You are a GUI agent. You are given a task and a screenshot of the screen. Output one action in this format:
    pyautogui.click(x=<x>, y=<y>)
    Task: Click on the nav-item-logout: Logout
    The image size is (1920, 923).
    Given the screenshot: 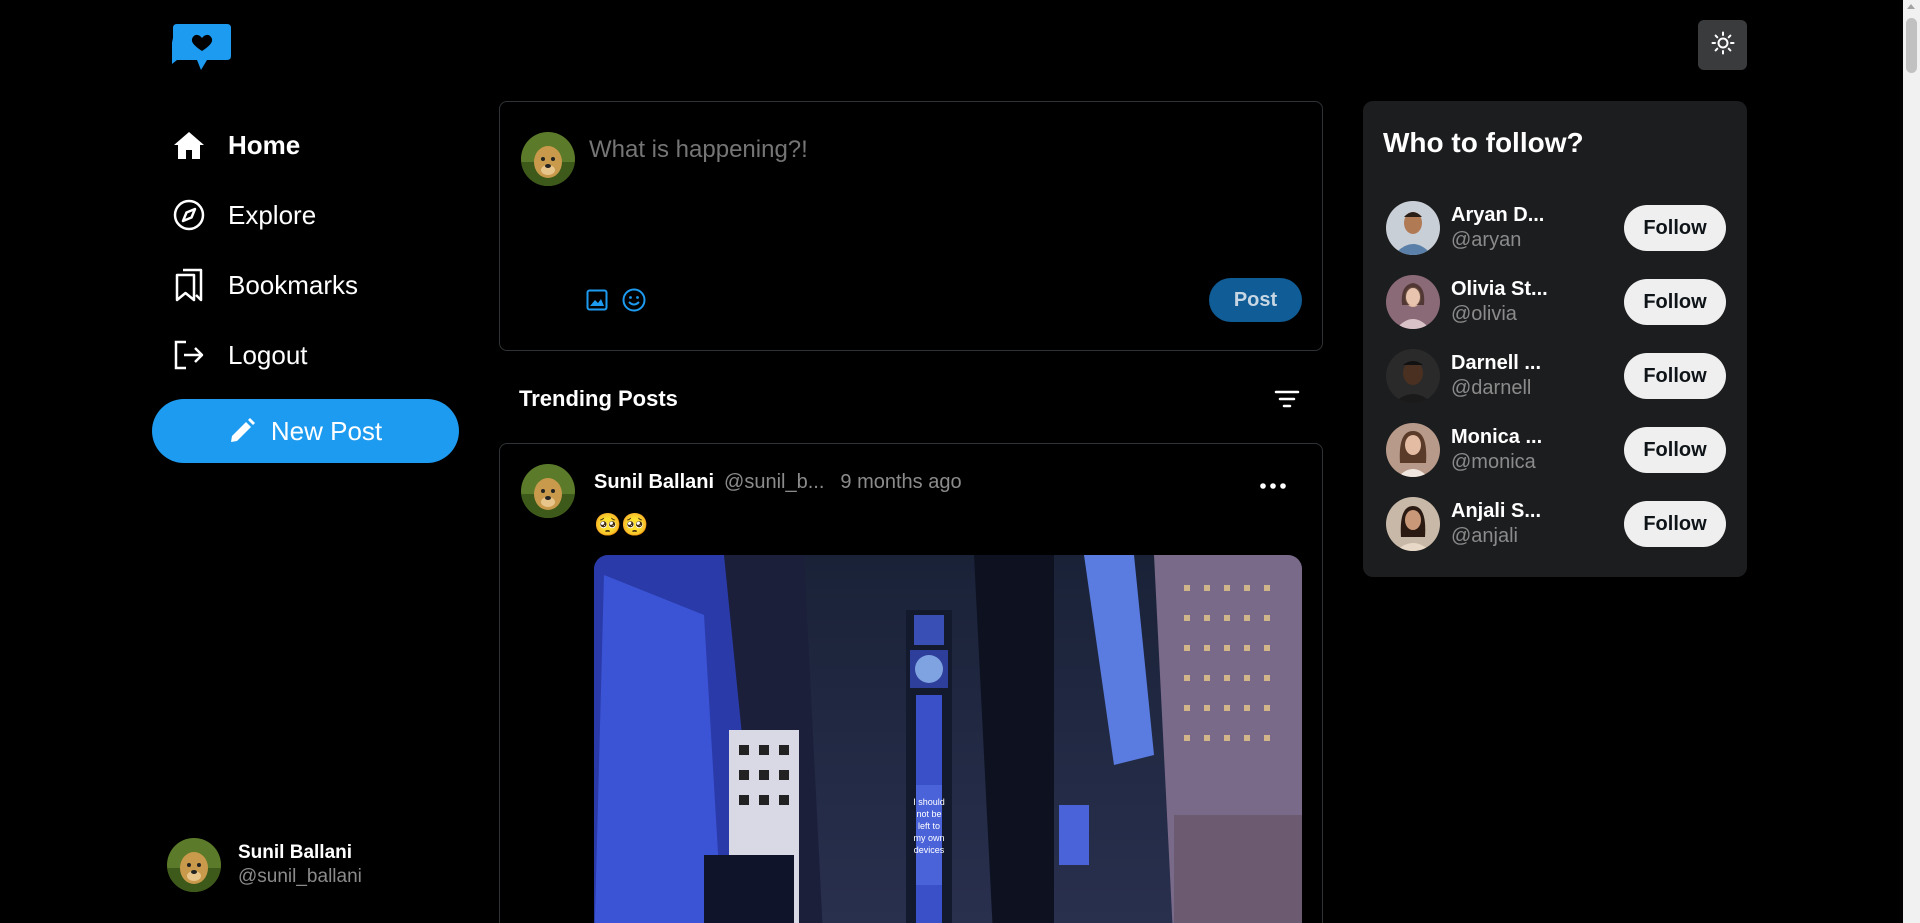 What is the action you would take?
    pyautogui.click(x=265, y=355)
    